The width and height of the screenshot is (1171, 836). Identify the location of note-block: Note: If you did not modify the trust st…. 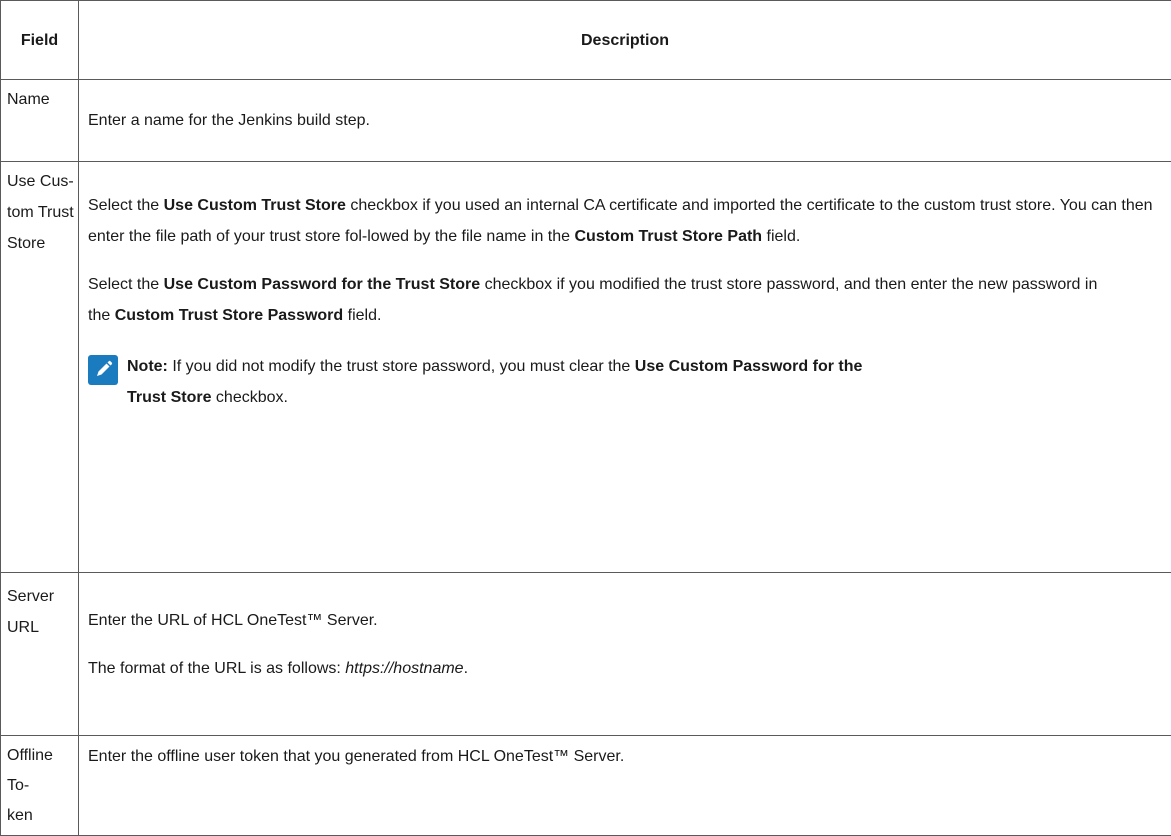
(629, 382).